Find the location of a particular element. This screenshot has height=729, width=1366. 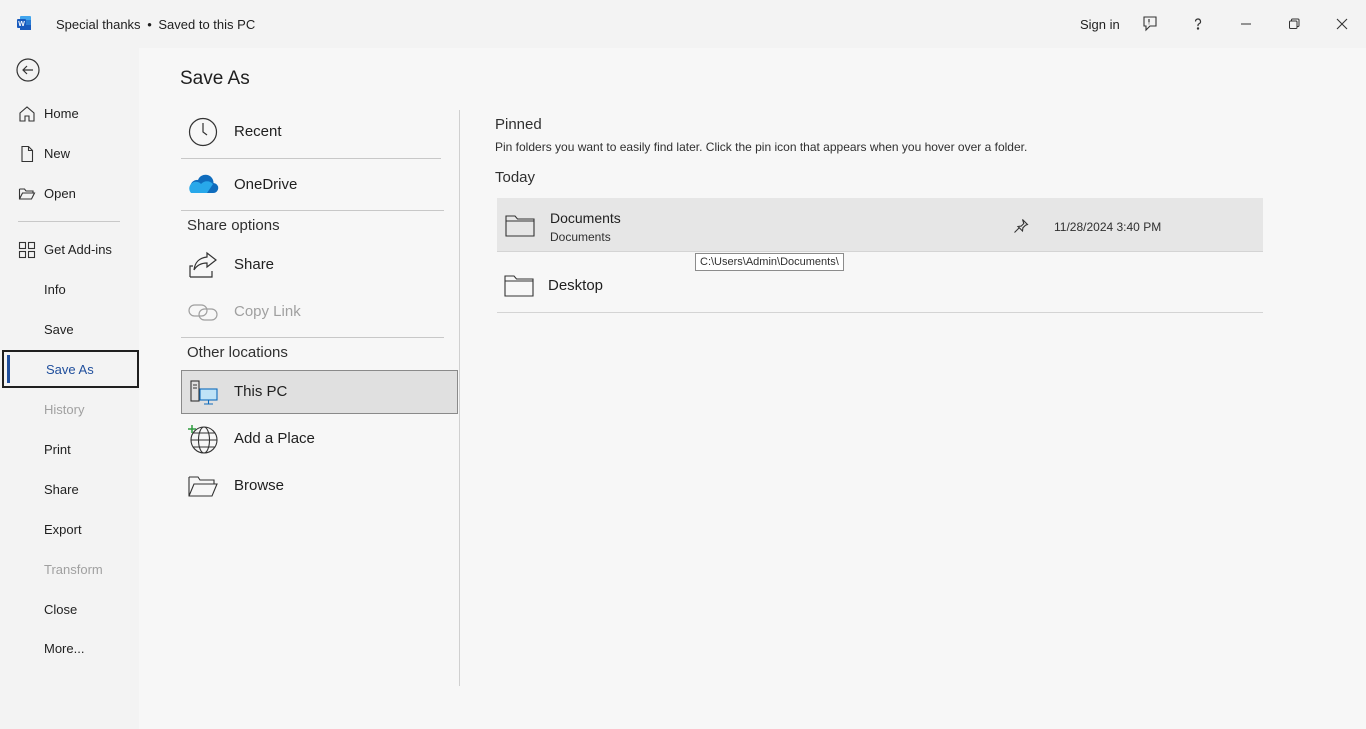

feedback-button is located at coordinates (1150, 24).